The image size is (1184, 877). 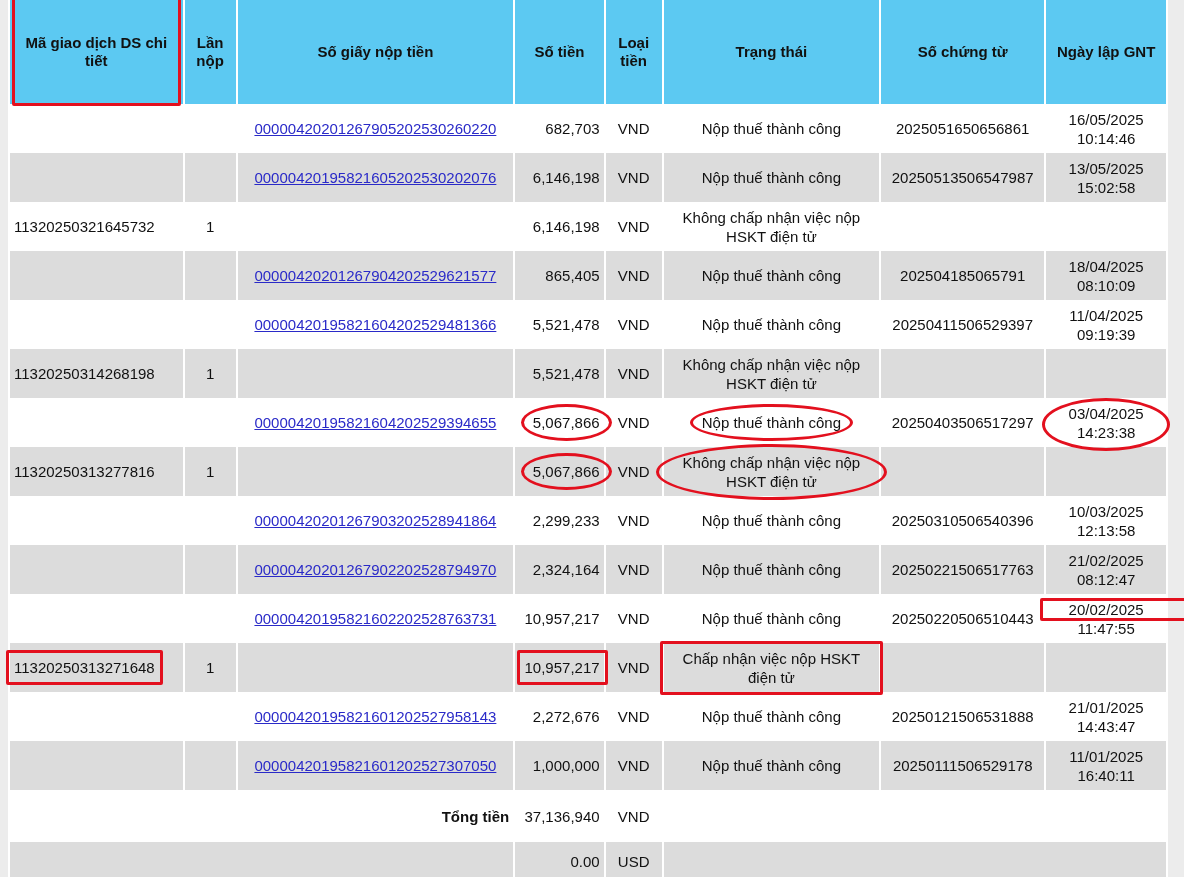 What do you see at coordinates (634, 52) in the screenshot?
I see `column-header: Loại tiền` at bounding box center [634, 52].